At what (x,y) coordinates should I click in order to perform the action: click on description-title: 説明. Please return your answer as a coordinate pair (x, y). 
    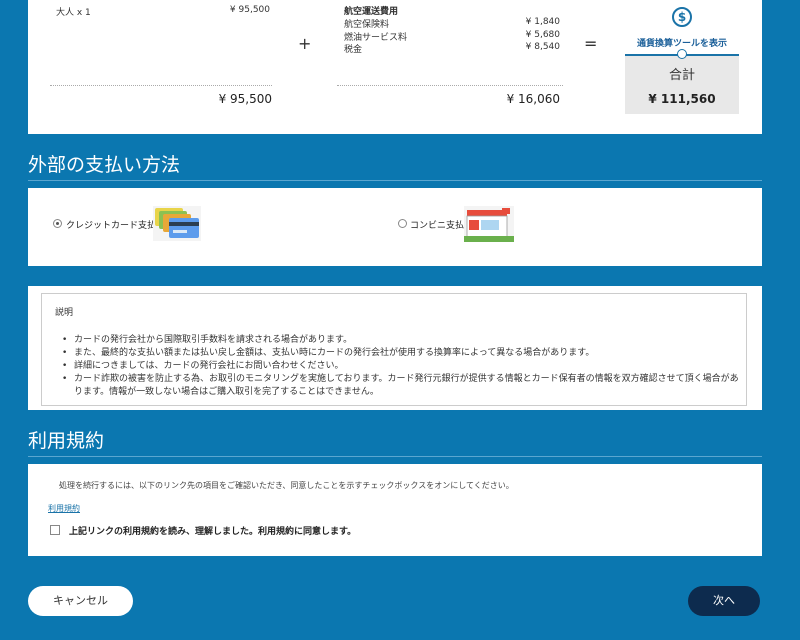
    Looking at the image, I should click on (64, 313).